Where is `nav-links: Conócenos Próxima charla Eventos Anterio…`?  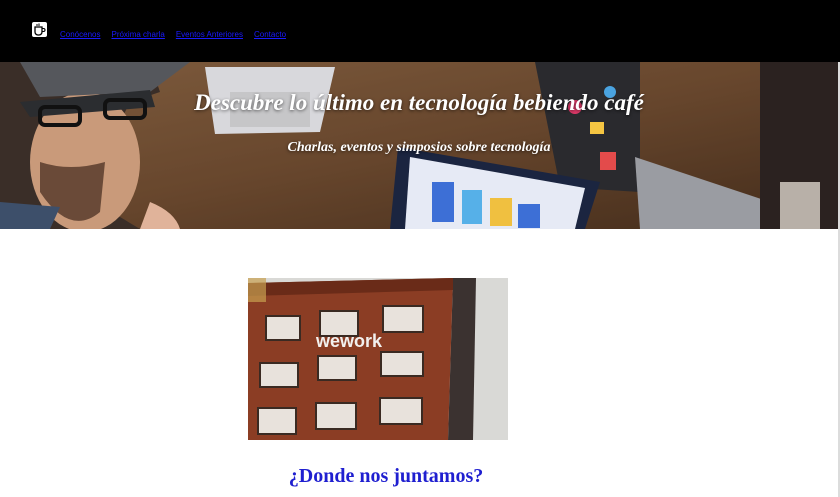 nav-links: Conócenos Próxima charla Eventos Anterio… is located at coordinates (173, 34).